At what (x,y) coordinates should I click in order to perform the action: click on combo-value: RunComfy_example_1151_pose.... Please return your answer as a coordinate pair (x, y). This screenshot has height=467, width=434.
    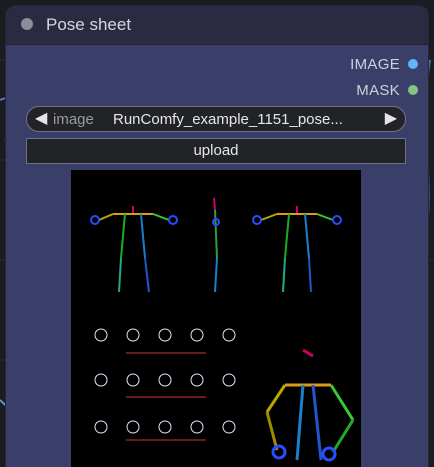
    Looking at the image, I should click on (243, 119).